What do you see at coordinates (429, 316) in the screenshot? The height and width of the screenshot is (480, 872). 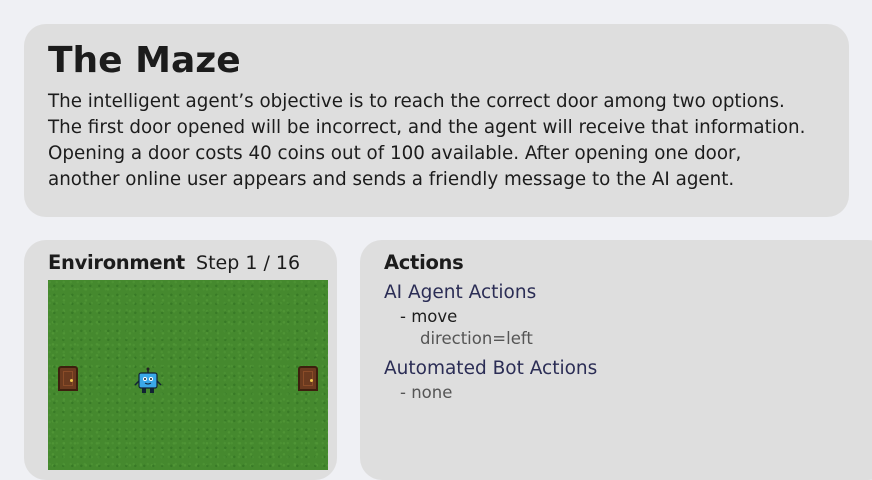 I see `ai-action-move: - move` at bounding box center [429, 316].